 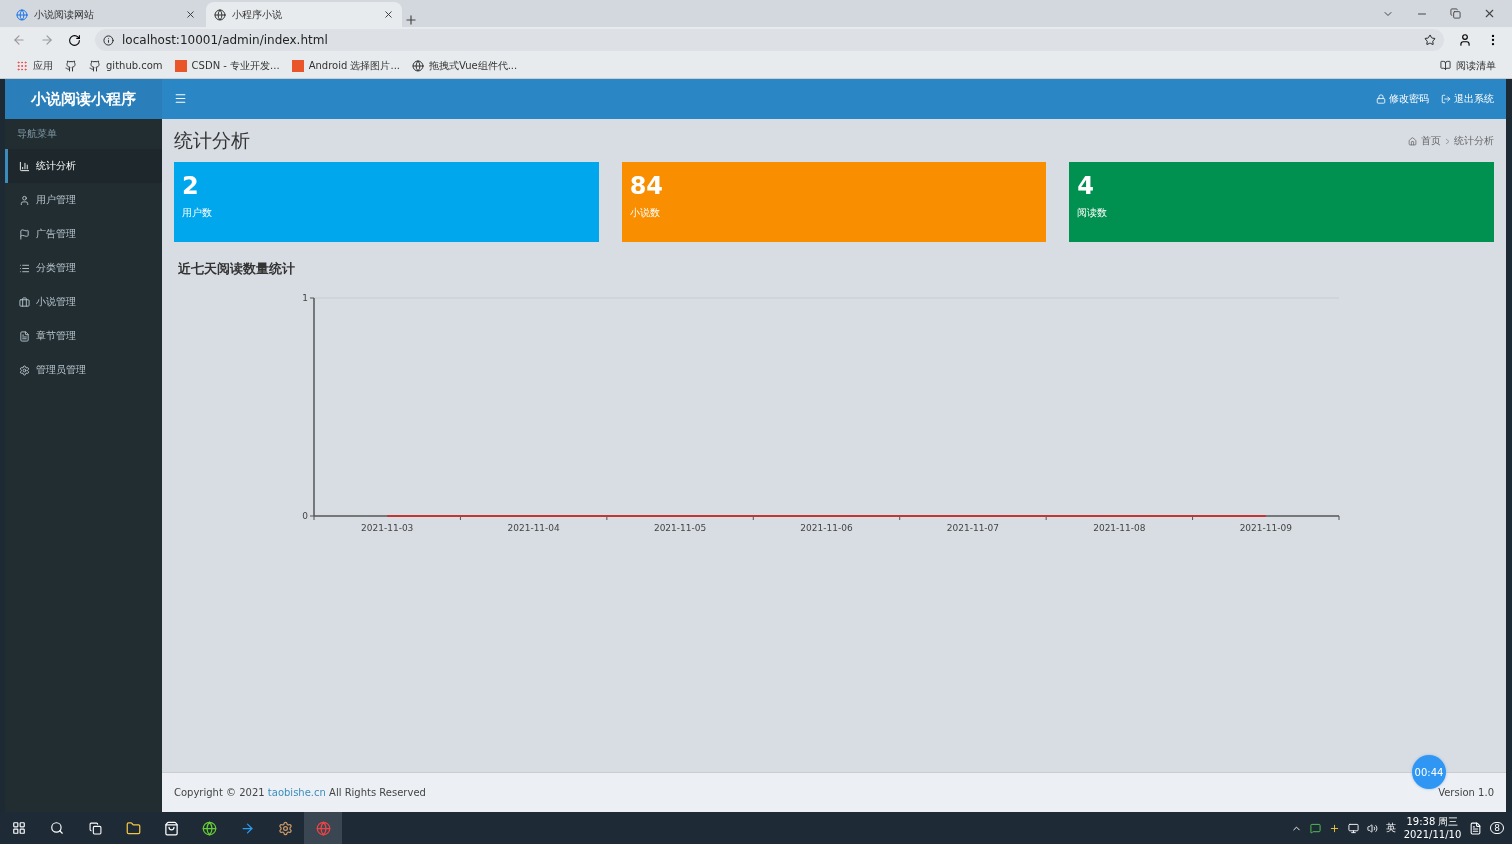 What do you see at coordinates (1093, 213) in the screenshot?
I see `stat-label: 阅读数` at bounding box center [1093, 213].